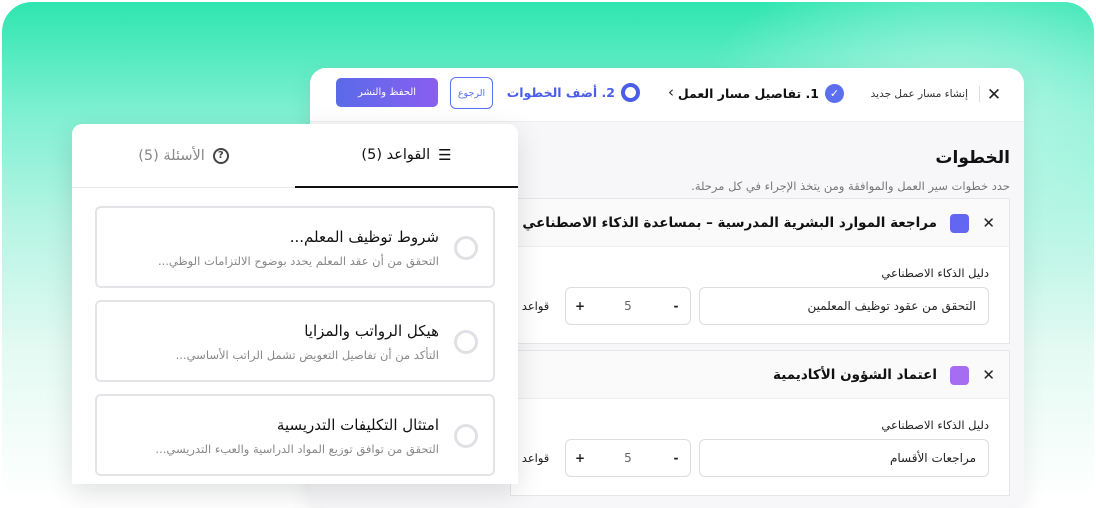  I want to click on rule-title: امتثال التكليفات التدريسية, so click(357, 425).